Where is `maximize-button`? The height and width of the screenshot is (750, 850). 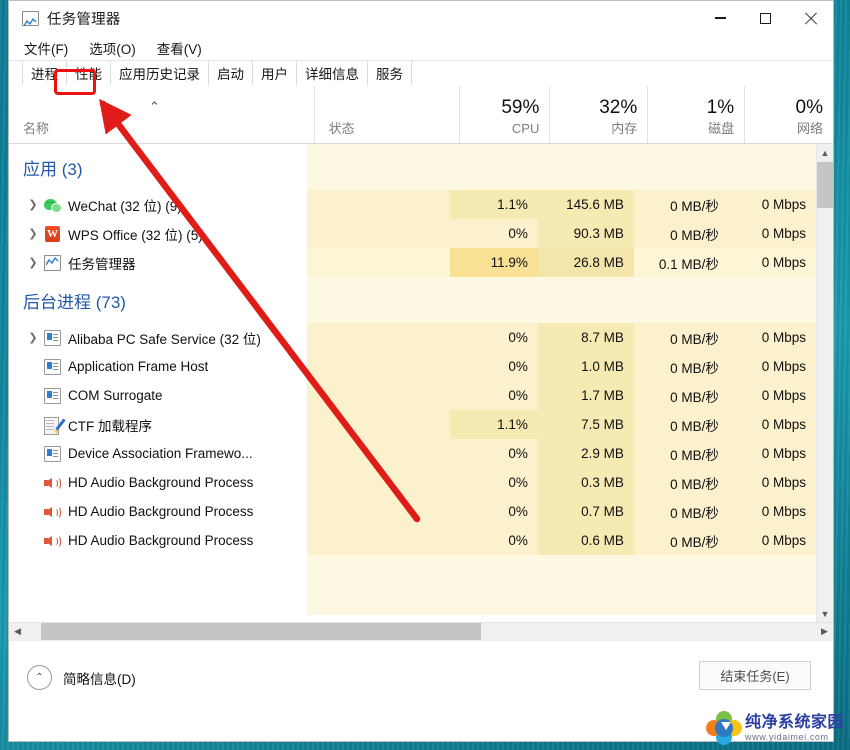 maximize-button is located at coordinates (765, 18).